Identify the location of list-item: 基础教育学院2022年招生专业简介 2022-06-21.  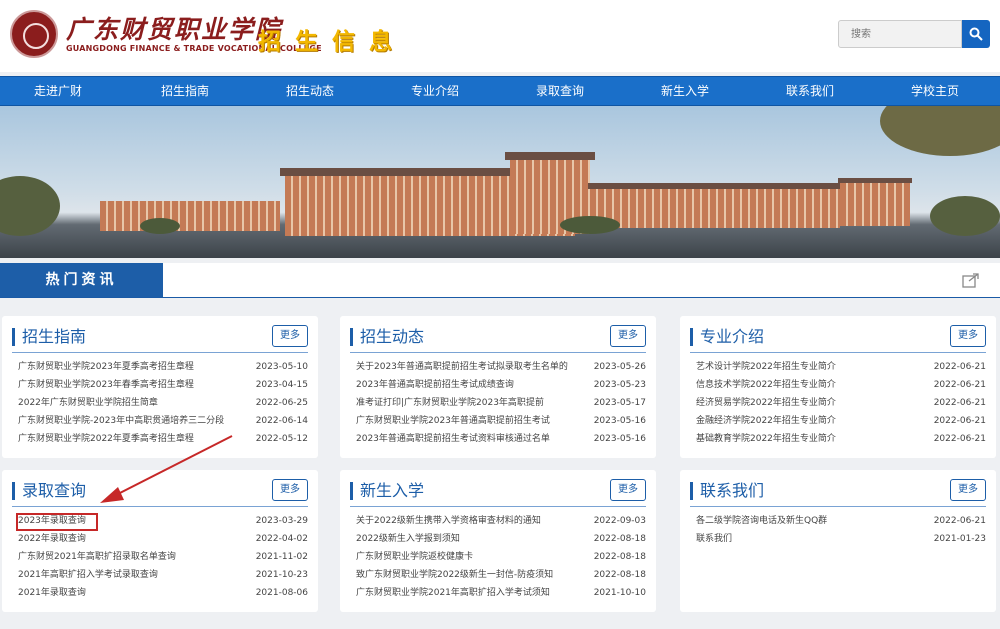
(838, 439).